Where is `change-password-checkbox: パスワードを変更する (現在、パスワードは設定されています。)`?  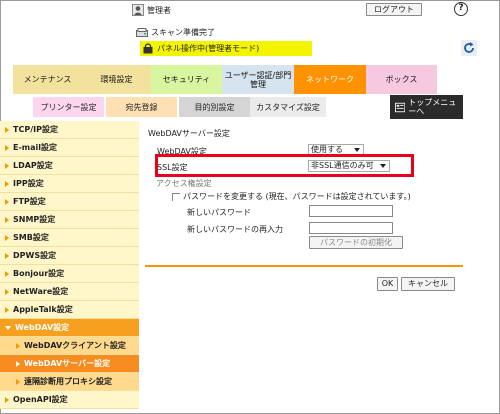 change-password-checkbox: パスワードを変更する (現在、パスワードは設定されています。) is located at coordinates (291, 196).